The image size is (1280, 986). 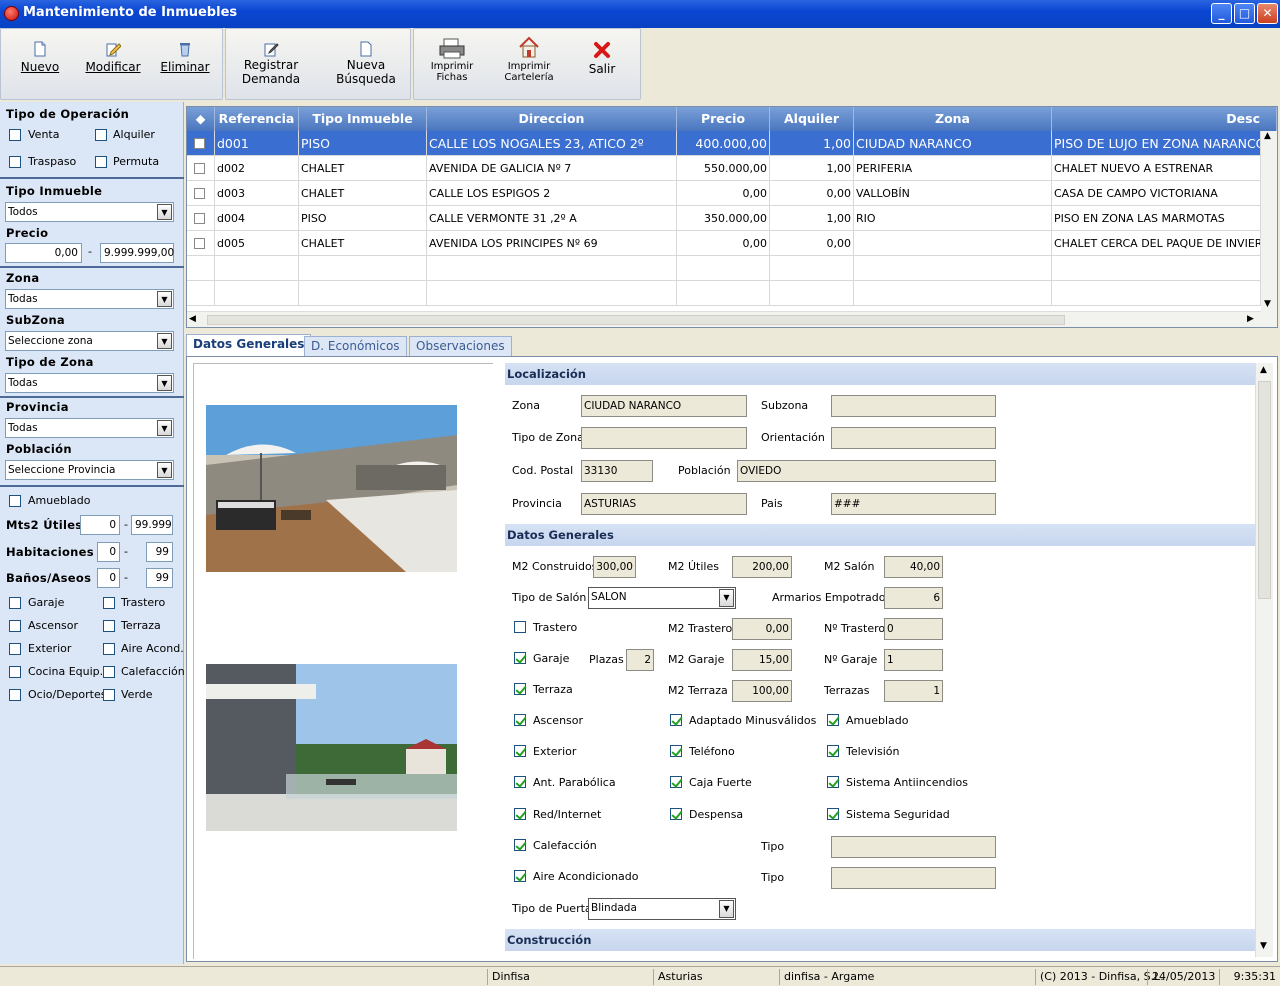 I want to click on scroll-right-icon: ▶, so click(x=1250, y=319).